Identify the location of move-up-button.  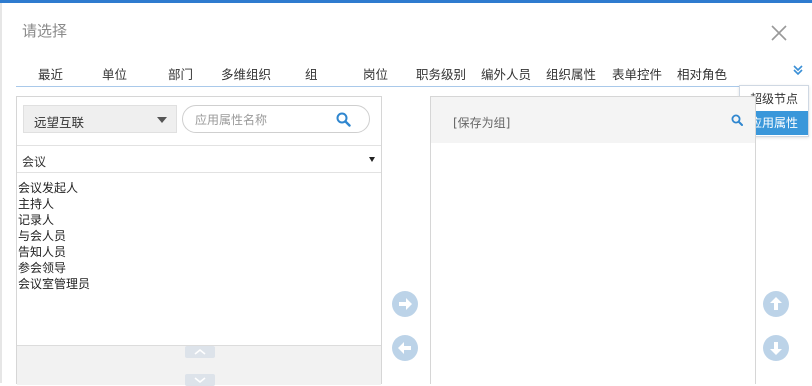
(776, 304).